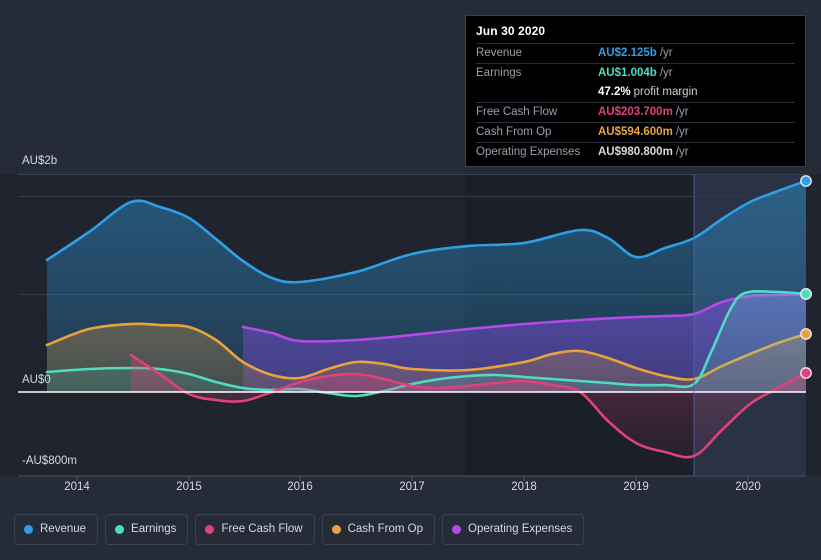 The image size is (821, 560). What do you see at coordinates (748, 487) in the screenshot?
I see `x-axis-label-2020: 2020` at bounding box center [748, 487].